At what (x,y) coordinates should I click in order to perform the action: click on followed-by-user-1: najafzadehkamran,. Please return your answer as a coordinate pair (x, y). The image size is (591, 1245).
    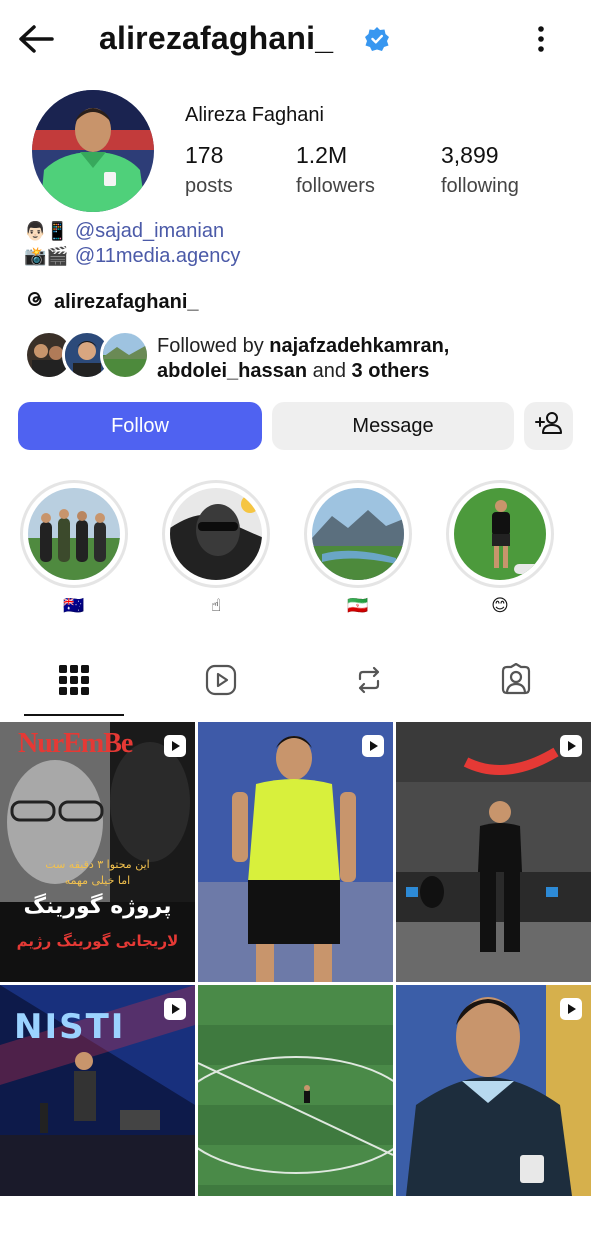
    Looking at the image, I should click on (359, 346).